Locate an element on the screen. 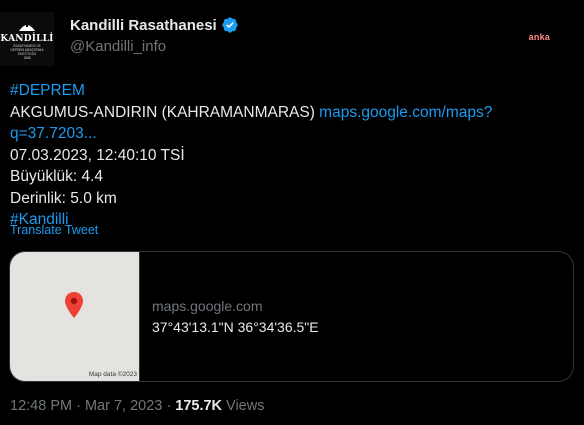  location-text: AKGUMUS-ANDIRIN (KAHRAMANMARAS) is located at coordinates (162, 112).